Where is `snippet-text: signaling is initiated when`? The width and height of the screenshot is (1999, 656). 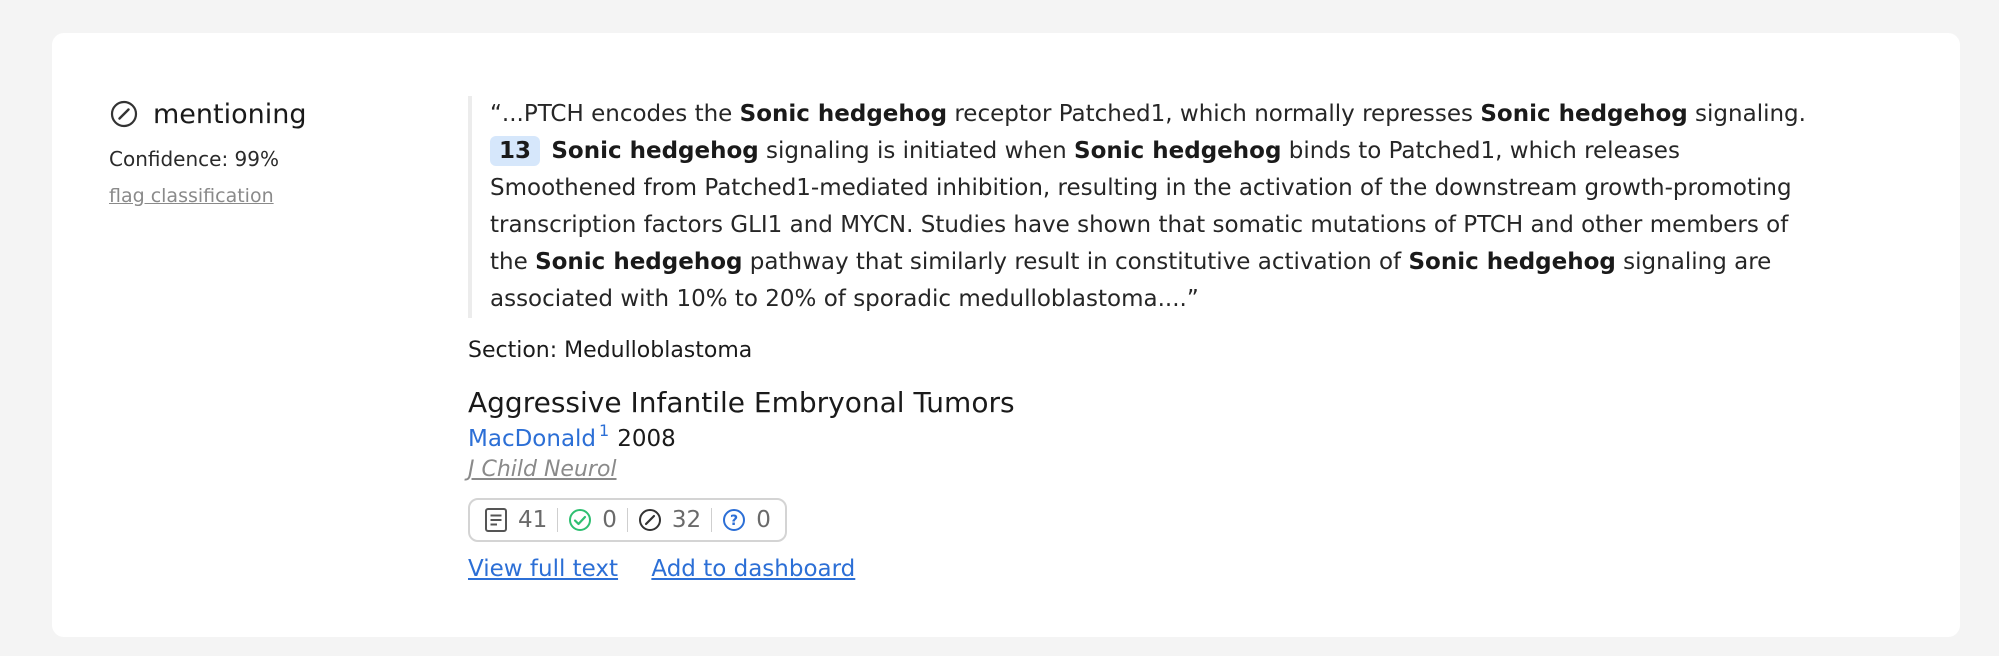 snippet-text: signaling is initiated when is located at coordinates (916, 151).